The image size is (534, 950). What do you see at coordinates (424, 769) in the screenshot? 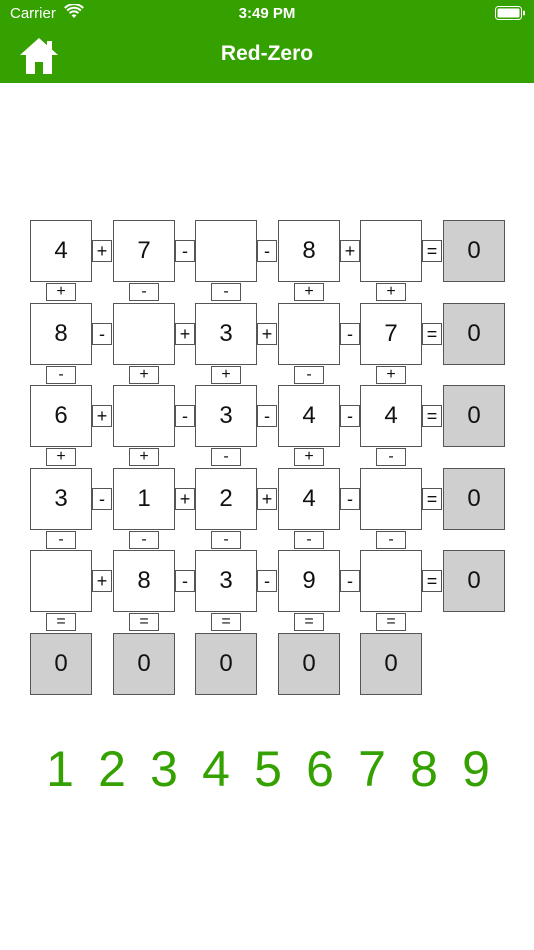
I see `digit-button: 8` at bounding box center [424, 769].